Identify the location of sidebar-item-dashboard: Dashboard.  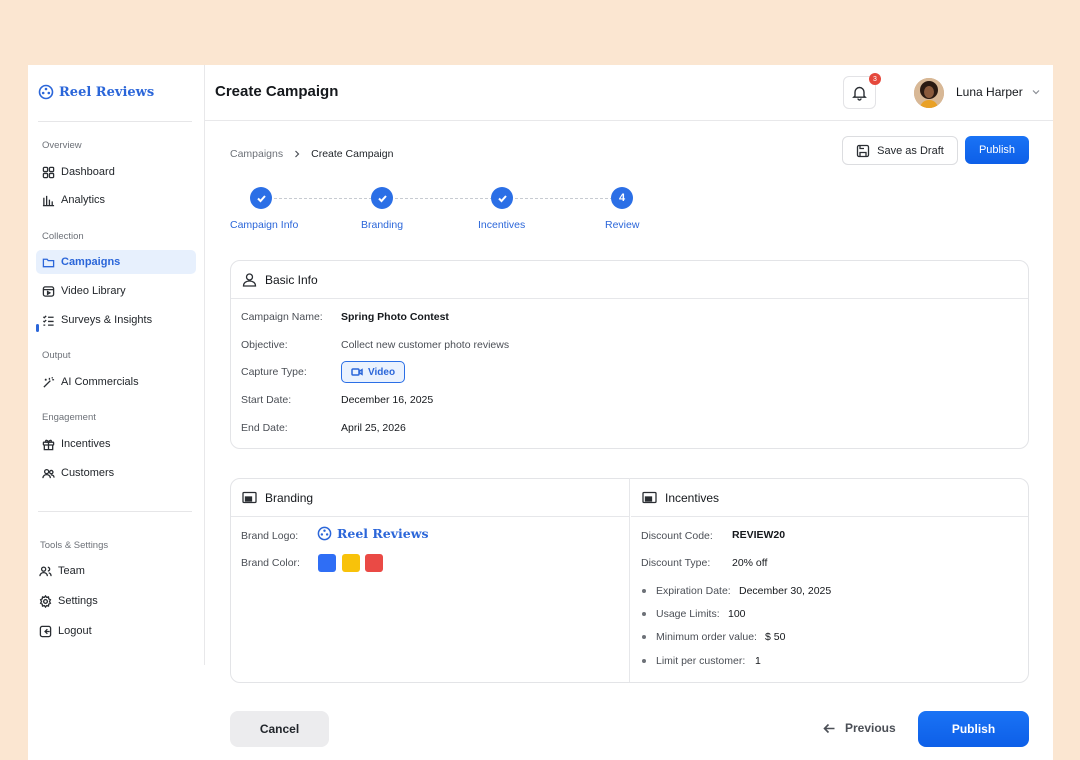
(116, 172).